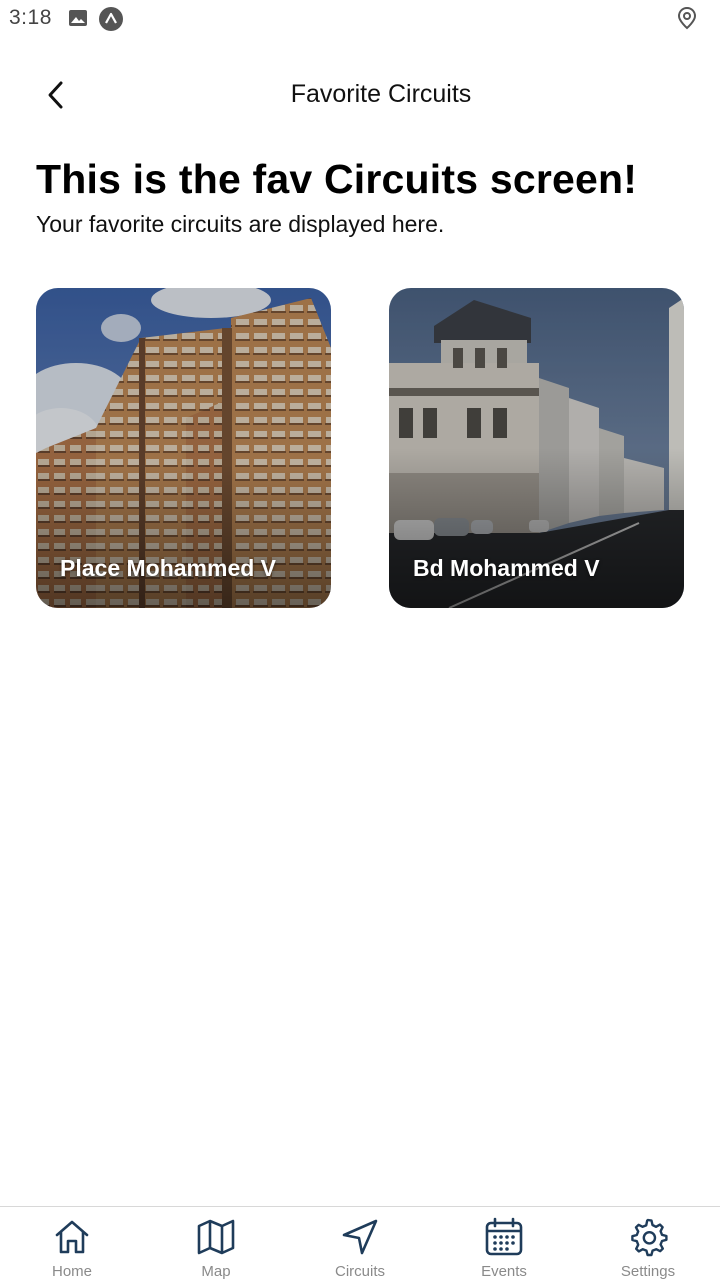 Image resolution: width=720 pixels, height=1280 pixels. I want to click on bottom-navigation: Home Map Circuits Events Settings, so click(360, 1243).